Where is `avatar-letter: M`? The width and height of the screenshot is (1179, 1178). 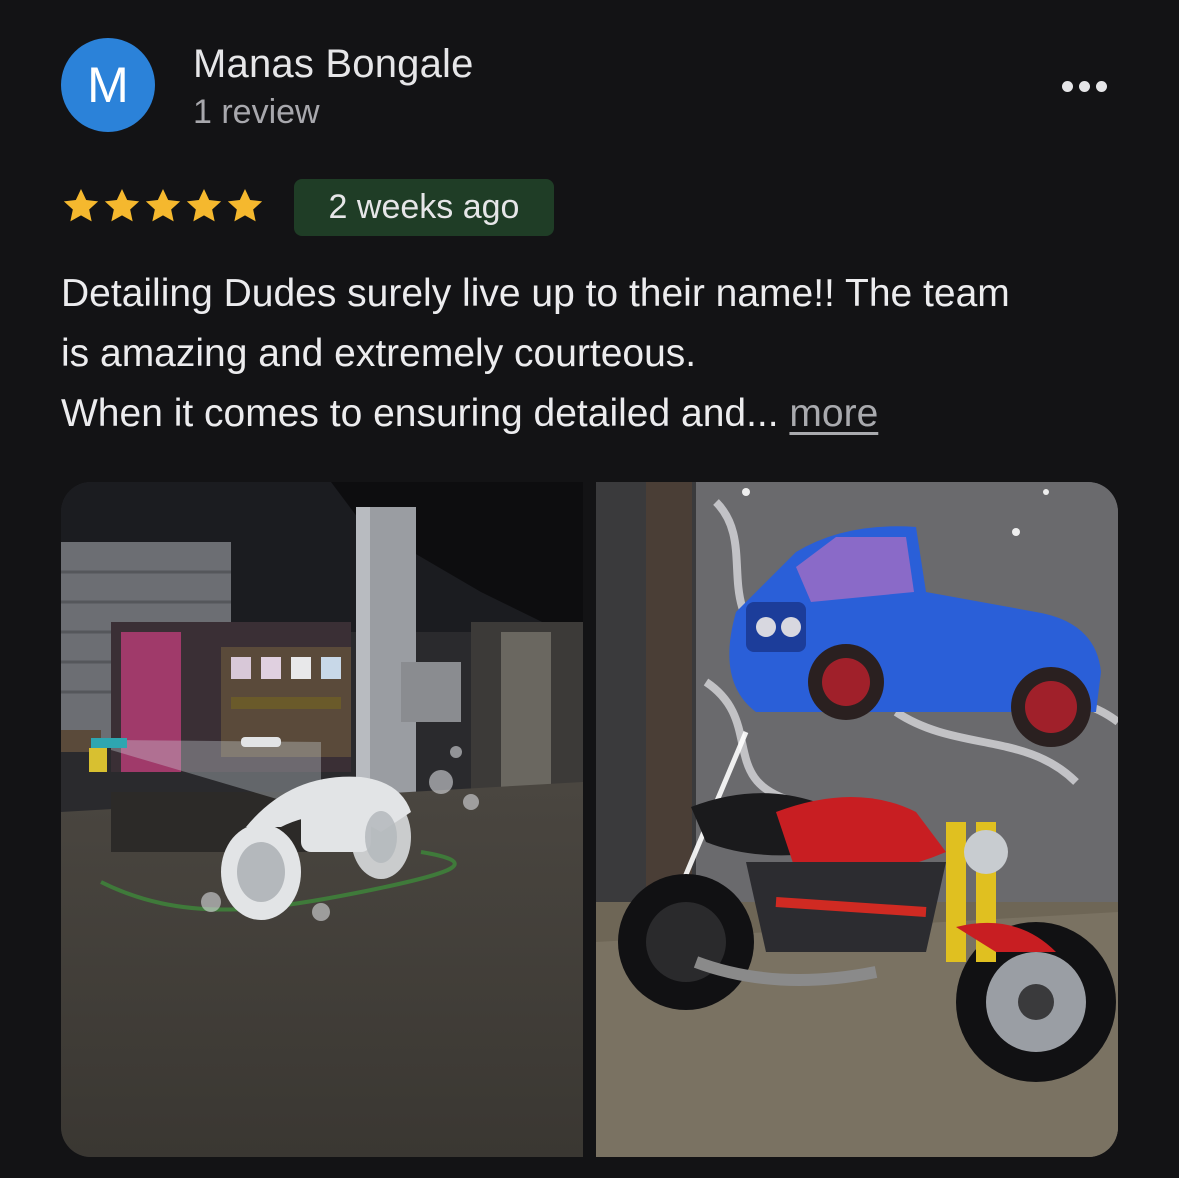 avatar-letter: M is located at coordinates (108, 85).